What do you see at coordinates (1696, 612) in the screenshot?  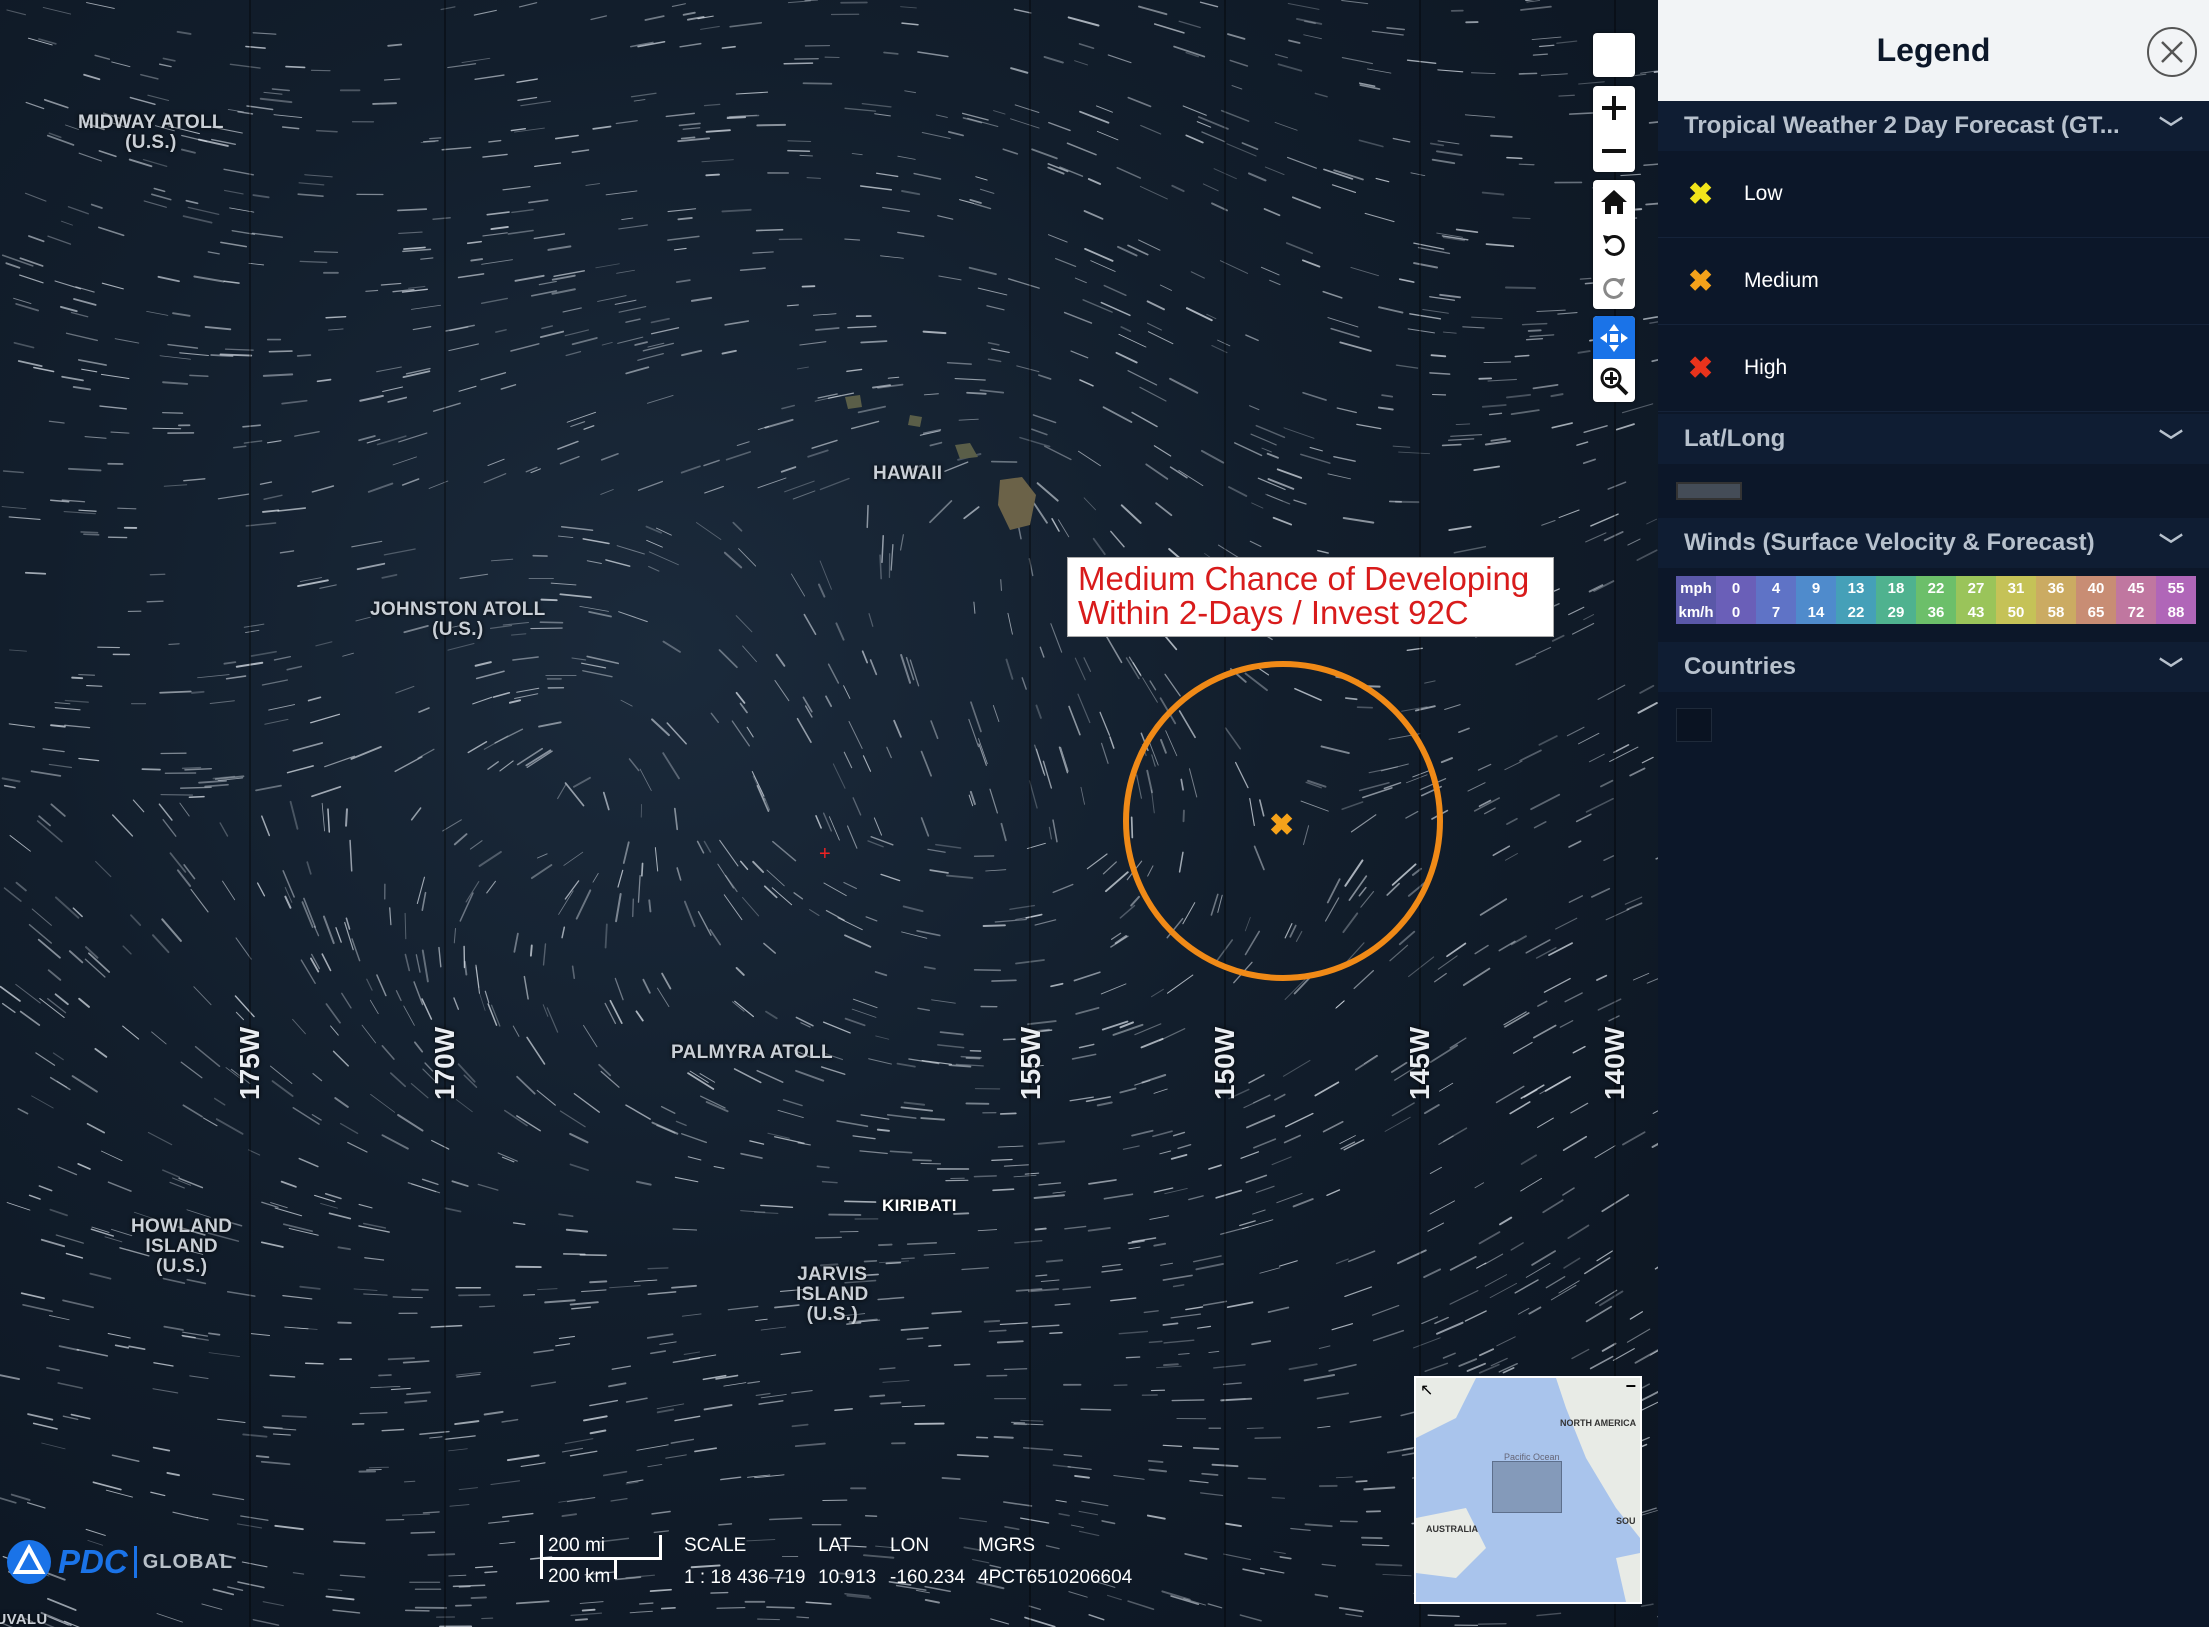 I see `kmh-label: km/h` at bounding box center [1696, 612].